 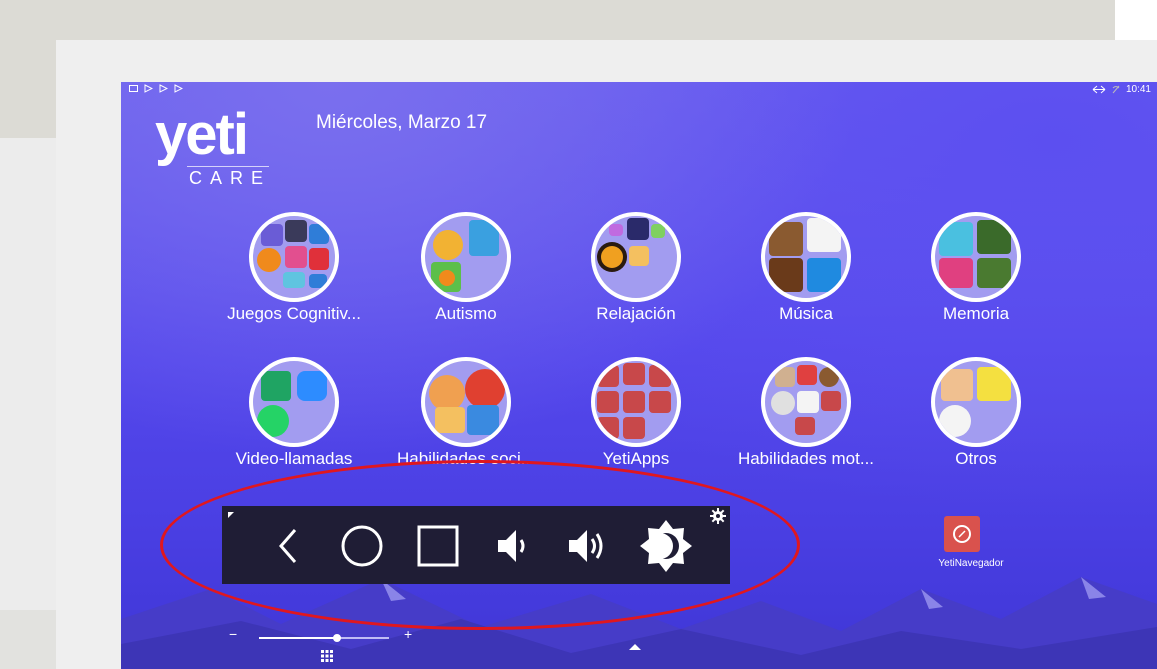 I want to click on app-yetinavegador: YetiNavegador, so click(x=979, y=556).